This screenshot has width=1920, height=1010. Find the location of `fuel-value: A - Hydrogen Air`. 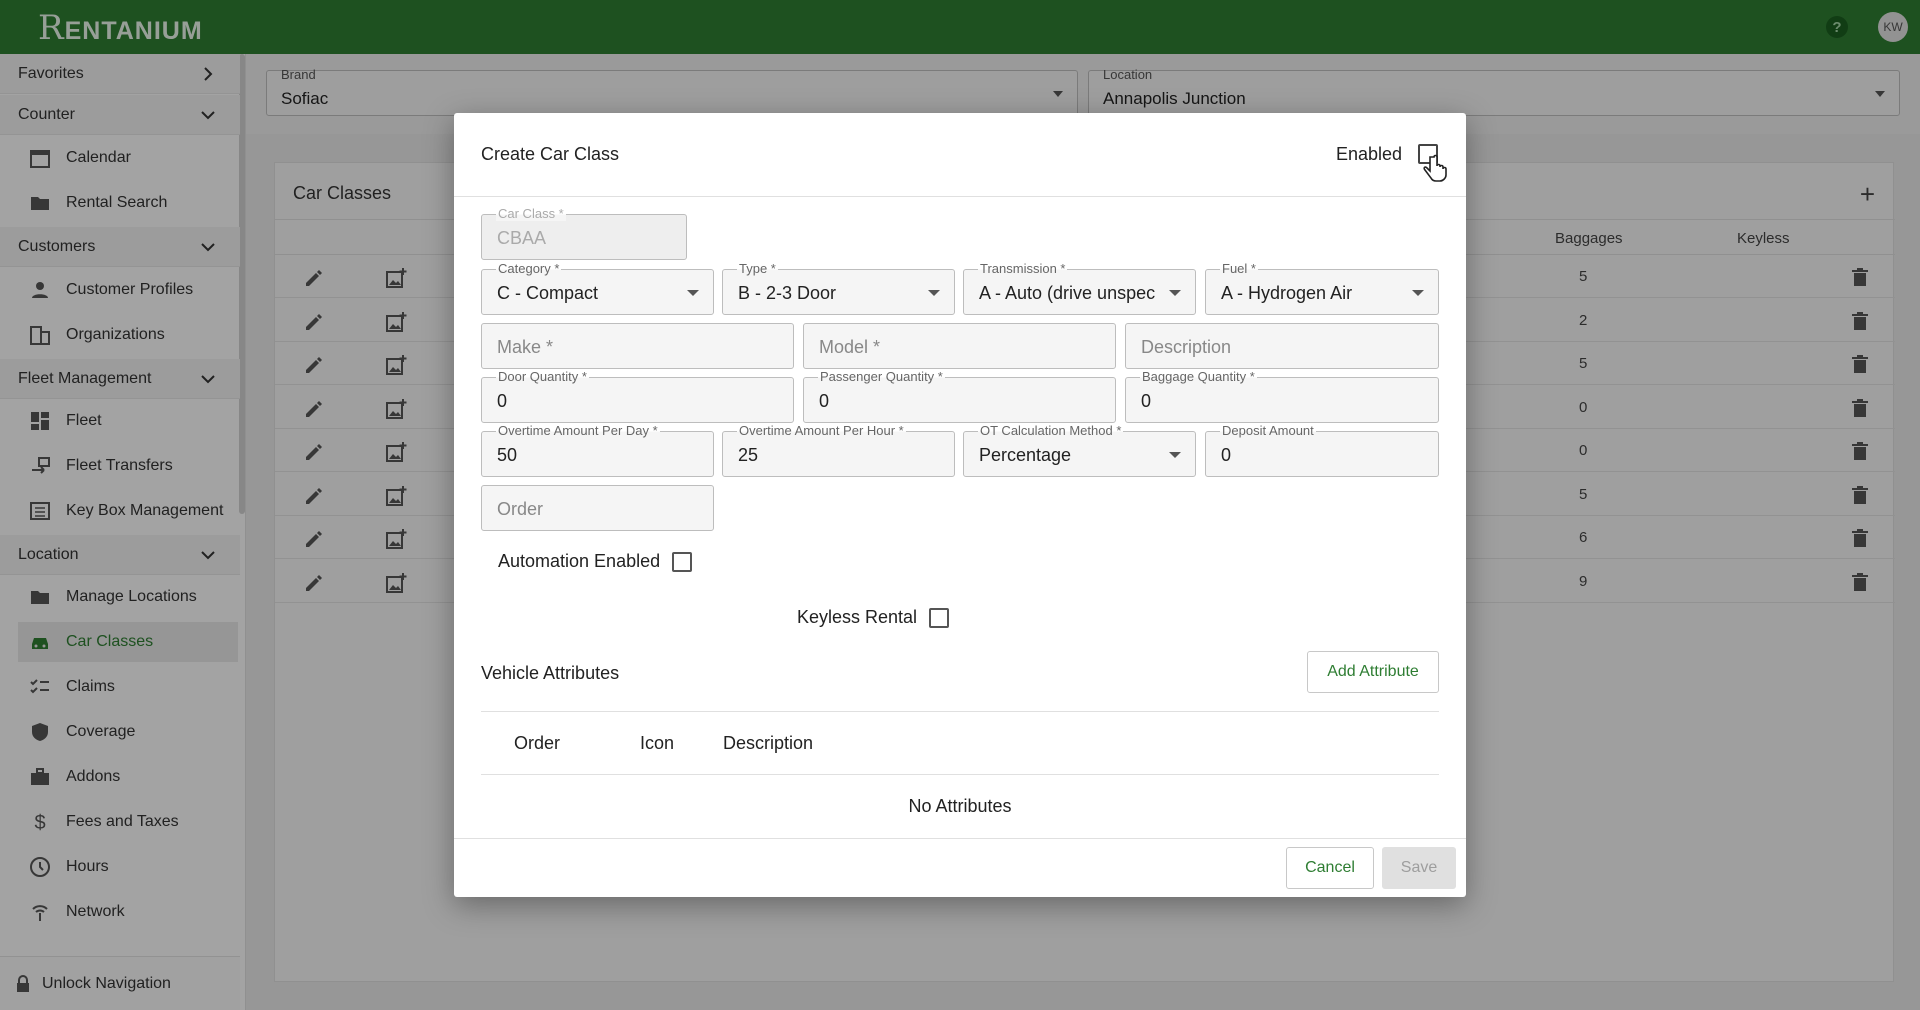

fuel-value: A - Hydrogen Air is located at coordinates (1287, 293).